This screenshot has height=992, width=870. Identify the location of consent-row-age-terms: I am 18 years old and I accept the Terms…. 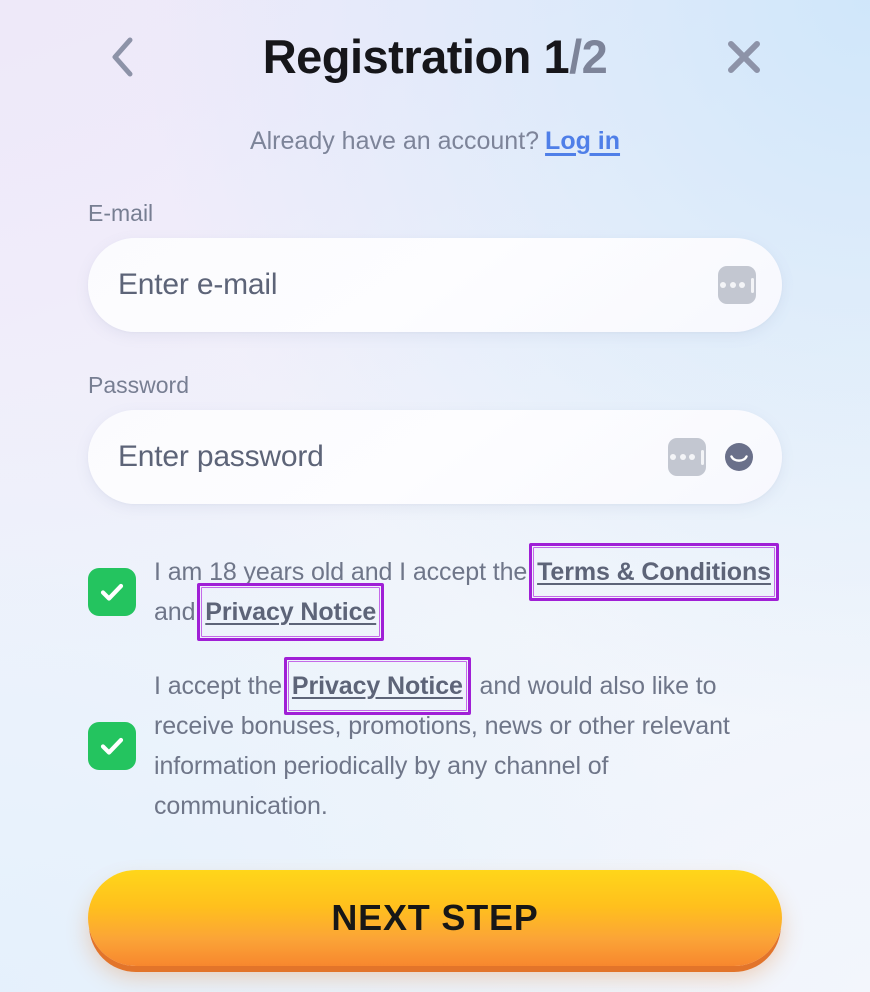
(435, 592).